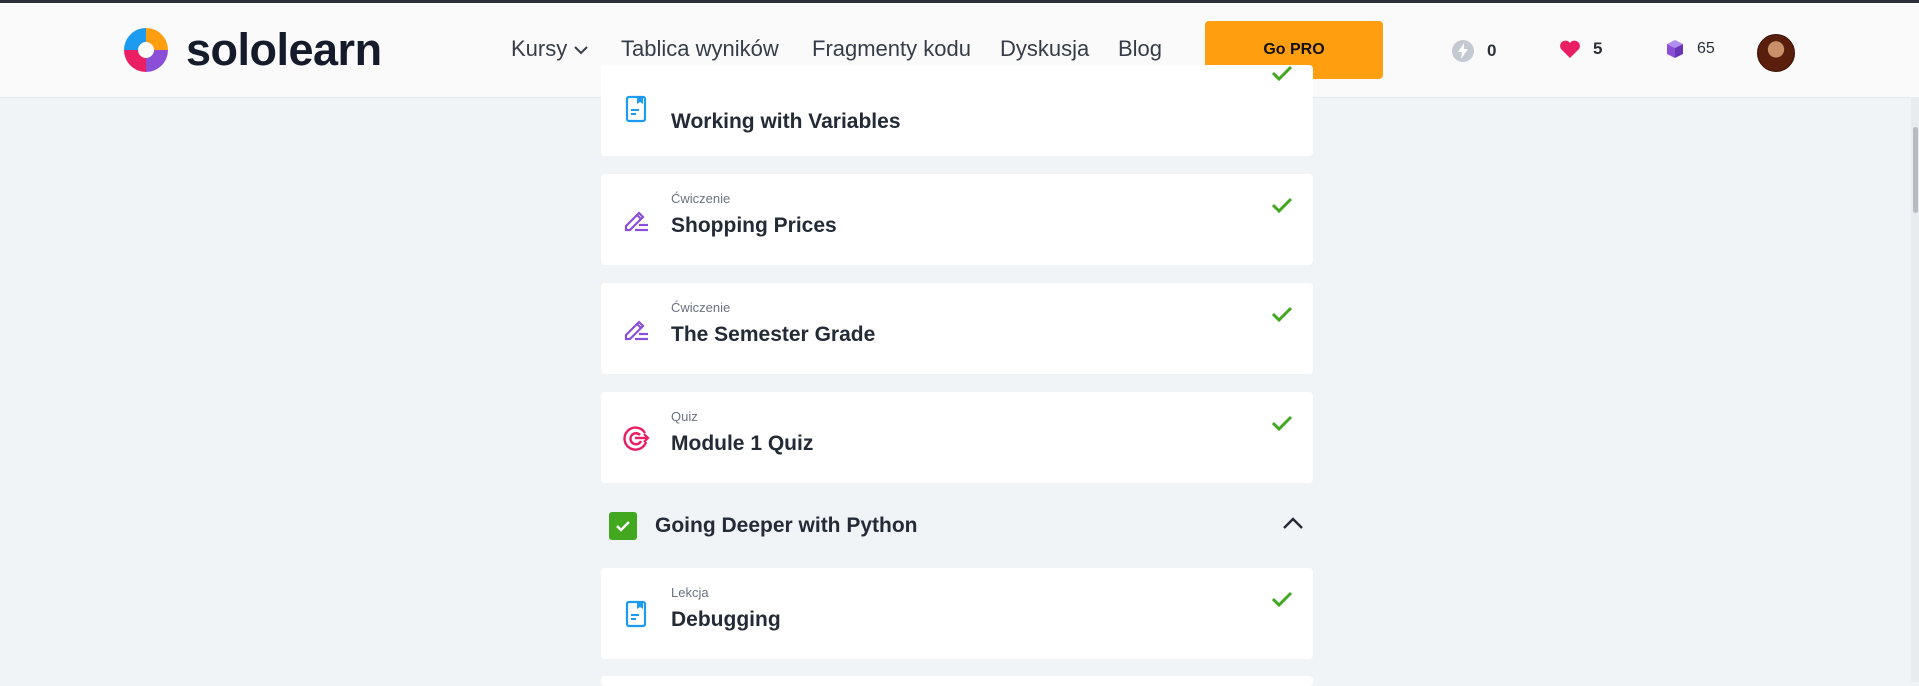 Image resolution: width=1919 pixels, height=686 pixels. I want to click on nav-item-courses-label: Kursy, so click(539, 48).